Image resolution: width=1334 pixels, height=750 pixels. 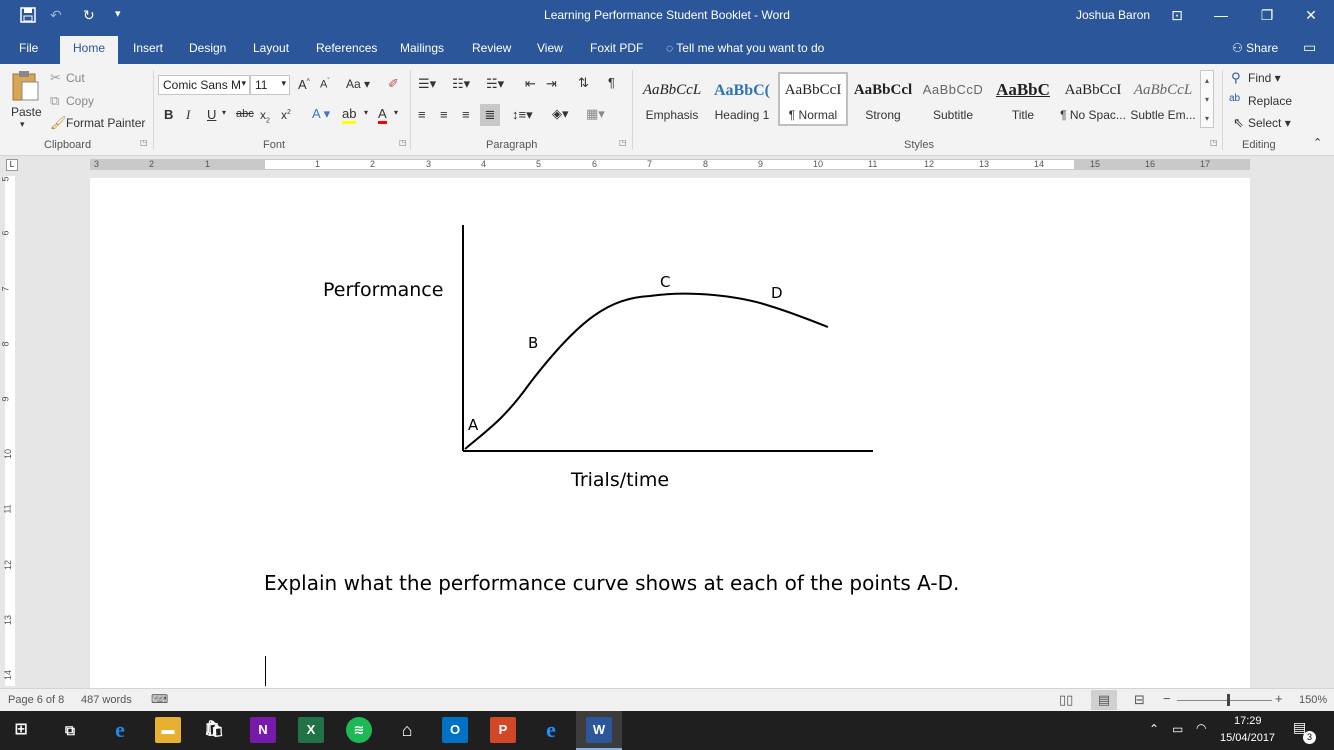 I want to click on tab-file: File, so click(x=28, y=48).